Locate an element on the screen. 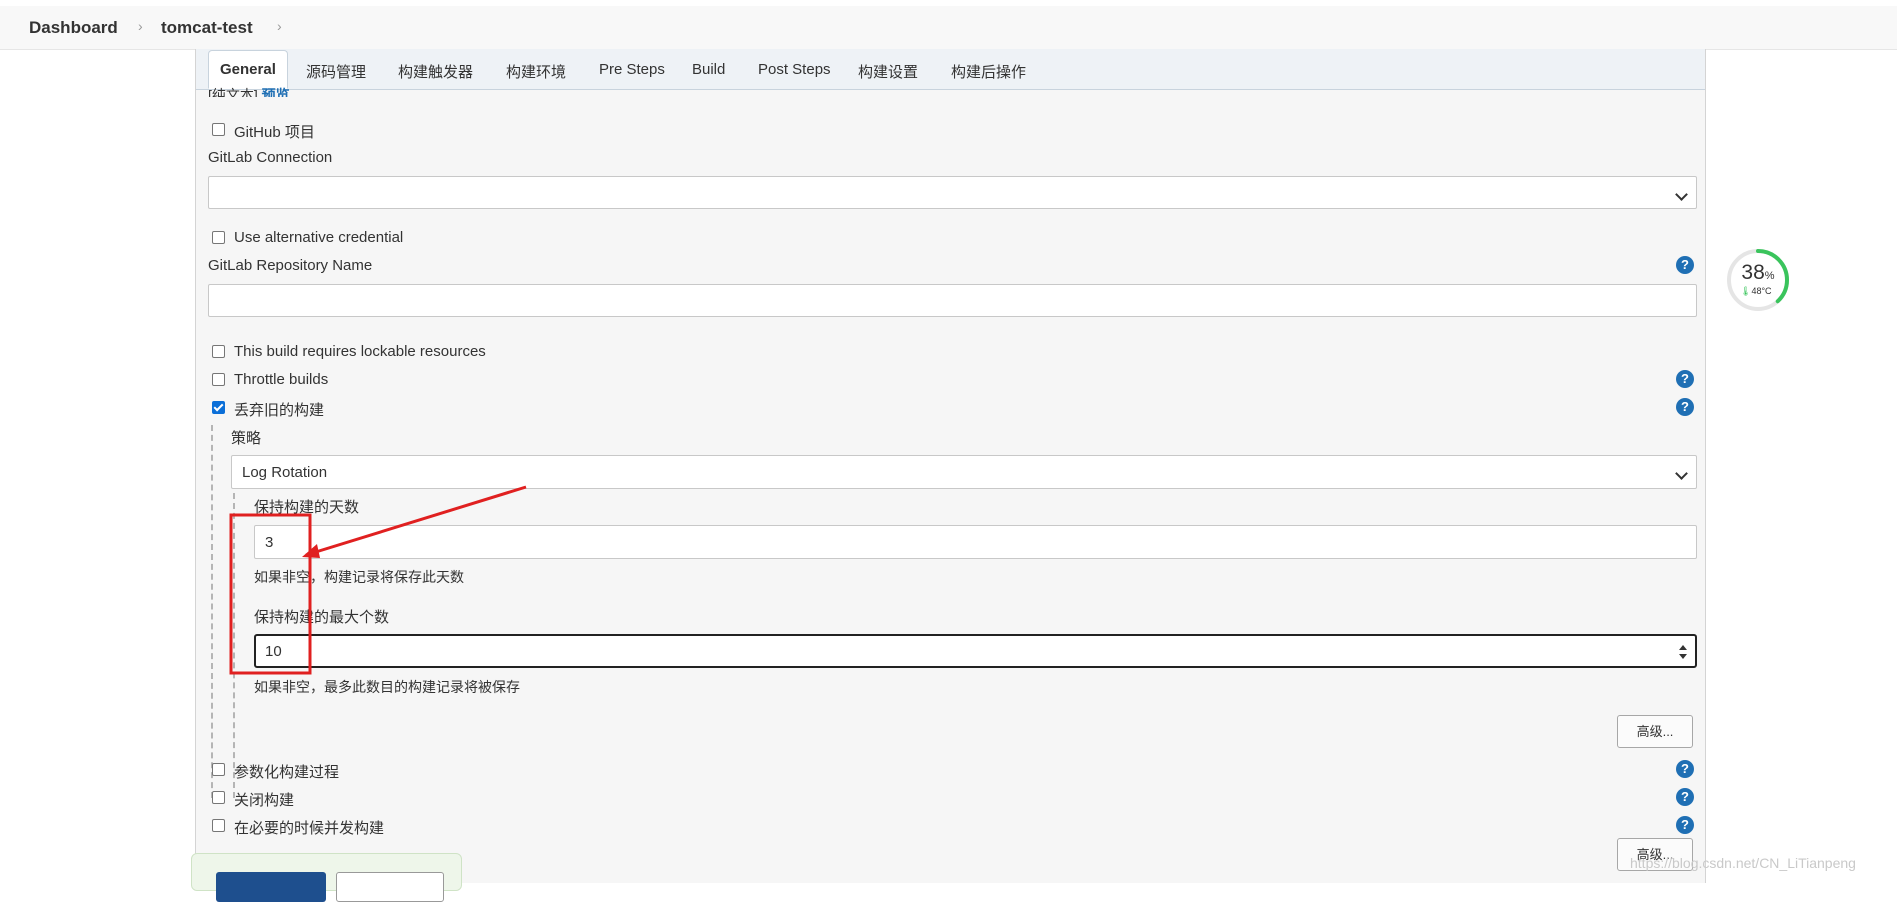 The image size is (1897, 902). strategy-label: 策略 is located at coordinates (246, 438).